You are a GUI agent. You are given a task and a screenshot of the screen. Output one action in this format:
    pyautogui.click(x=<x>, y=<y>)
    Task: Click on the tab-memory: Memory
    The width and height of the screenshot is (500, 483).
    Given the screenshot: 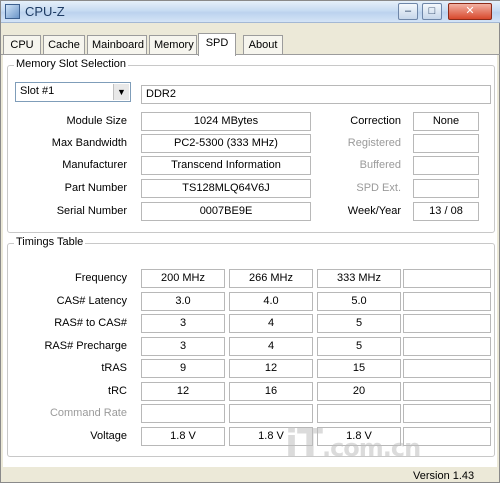 What is the action you would take?
    pyautogui.click(x=173, y=45)
    